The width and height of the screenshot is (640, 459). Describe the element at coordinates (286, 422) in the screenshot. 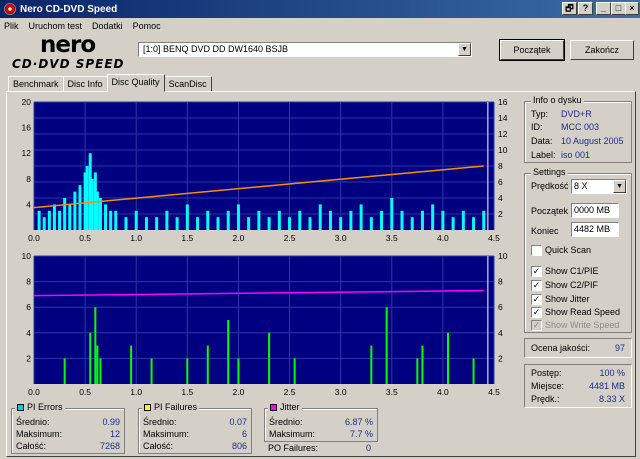

I see `jitter-avg-label: Średnio:` at that location.